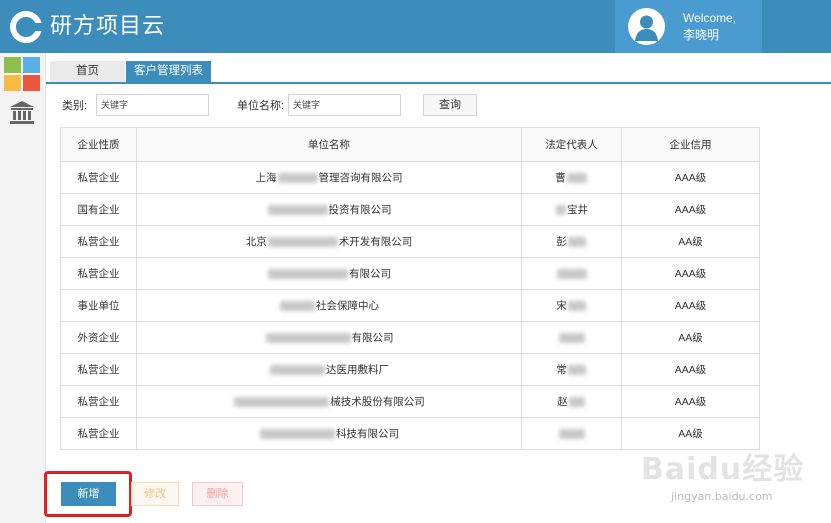  I want to click on user-name: 李晓明, so click(701, 35).